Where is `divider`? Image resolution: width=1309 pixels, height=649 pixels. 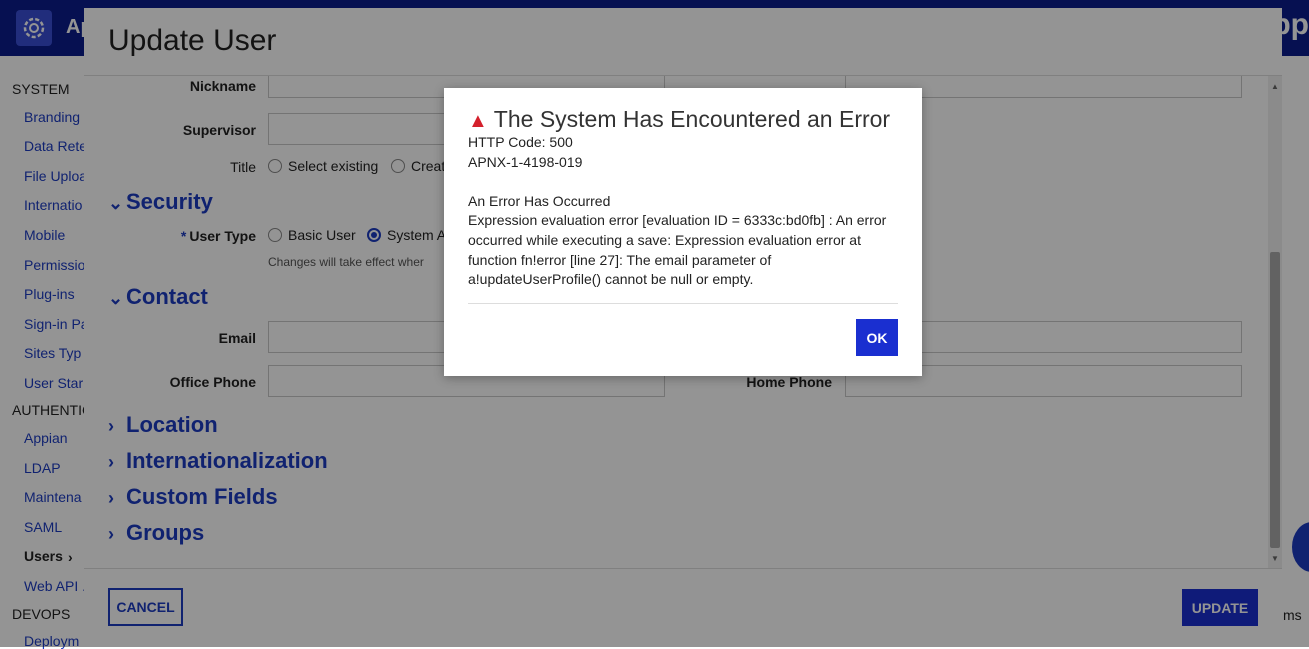 divider is located at coordinates (683, 303).